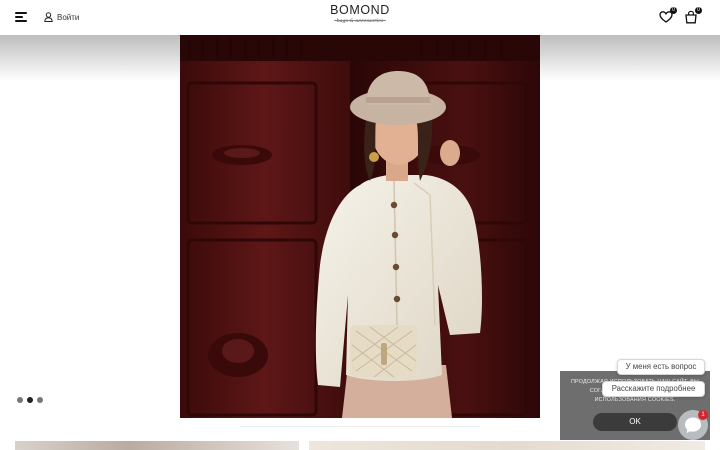 This screenshot has width=720, height=450. I want to click on favorites-button: 0, so click(668, 15).